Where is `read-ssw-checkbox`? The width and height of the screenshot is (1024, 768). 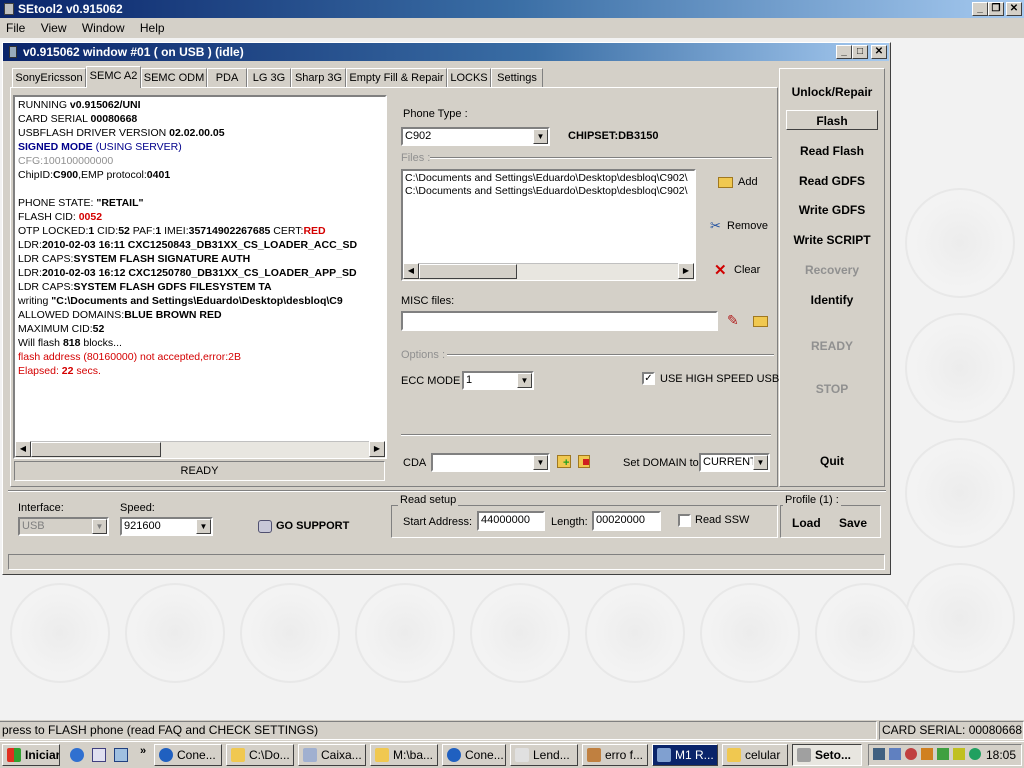
read-ssw-checkbox is located at coordinates (684, 520).